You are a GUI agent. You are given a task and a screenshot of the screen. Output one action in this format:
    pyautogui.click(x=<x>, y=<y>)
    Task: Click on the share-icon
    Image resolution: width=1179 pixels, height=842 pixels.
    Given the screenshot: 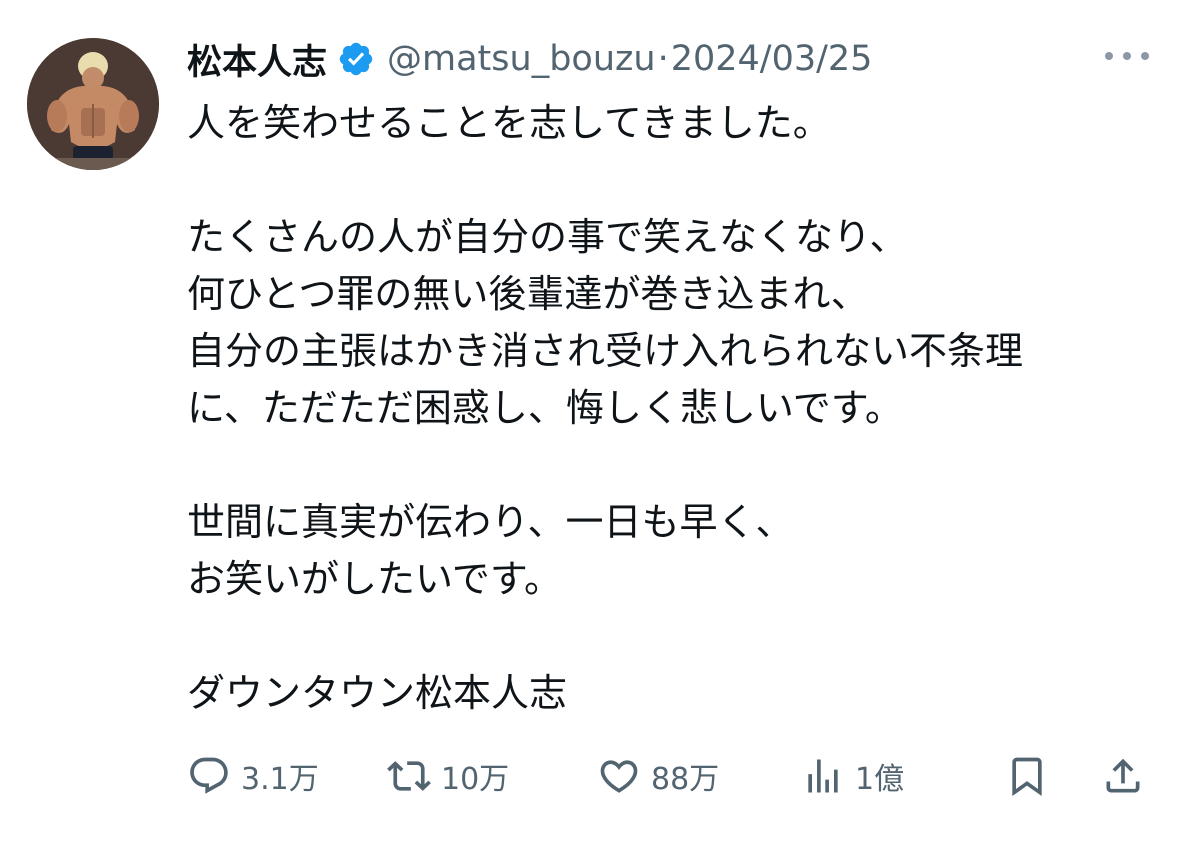 What is the action you would take?
    pyautogui.click(x=1123, y=775)
    